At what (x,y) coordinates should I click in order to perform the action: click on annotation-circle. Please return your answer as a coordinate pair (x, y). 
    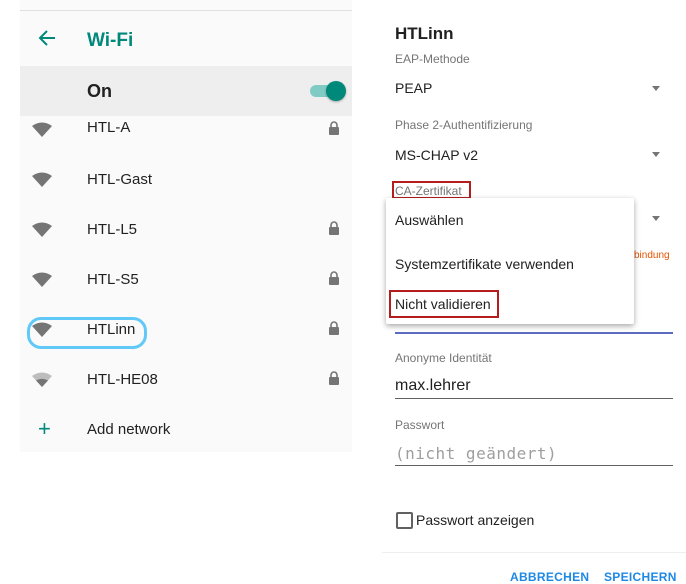
    Looking at the image, I should click on (87, 333).